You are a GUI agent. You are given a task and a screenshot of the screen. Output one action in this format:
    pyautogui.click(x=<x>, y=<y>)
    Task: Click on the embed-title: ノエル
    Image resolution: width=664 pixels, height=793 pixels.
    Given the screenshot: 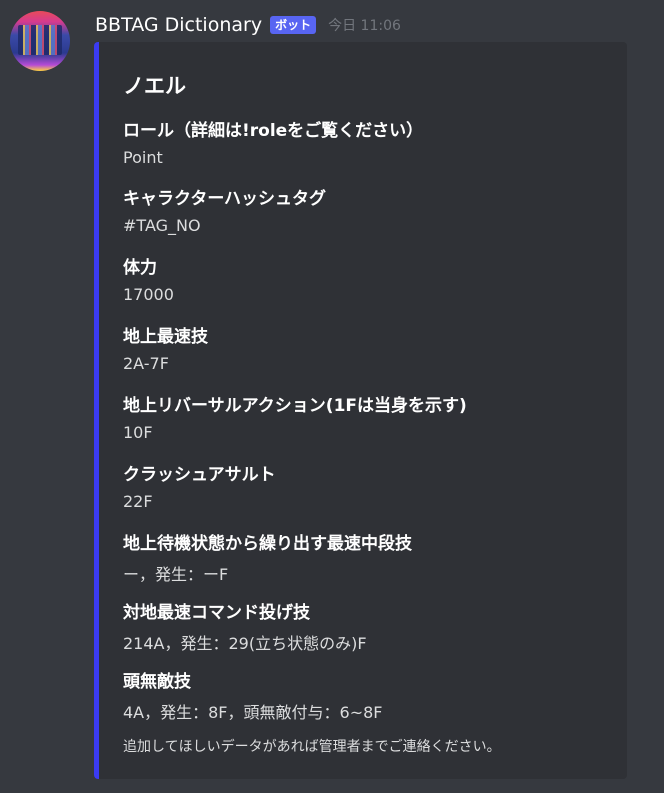 What is the action you would take?
    pyautogui.click(x=154, y=86)
    